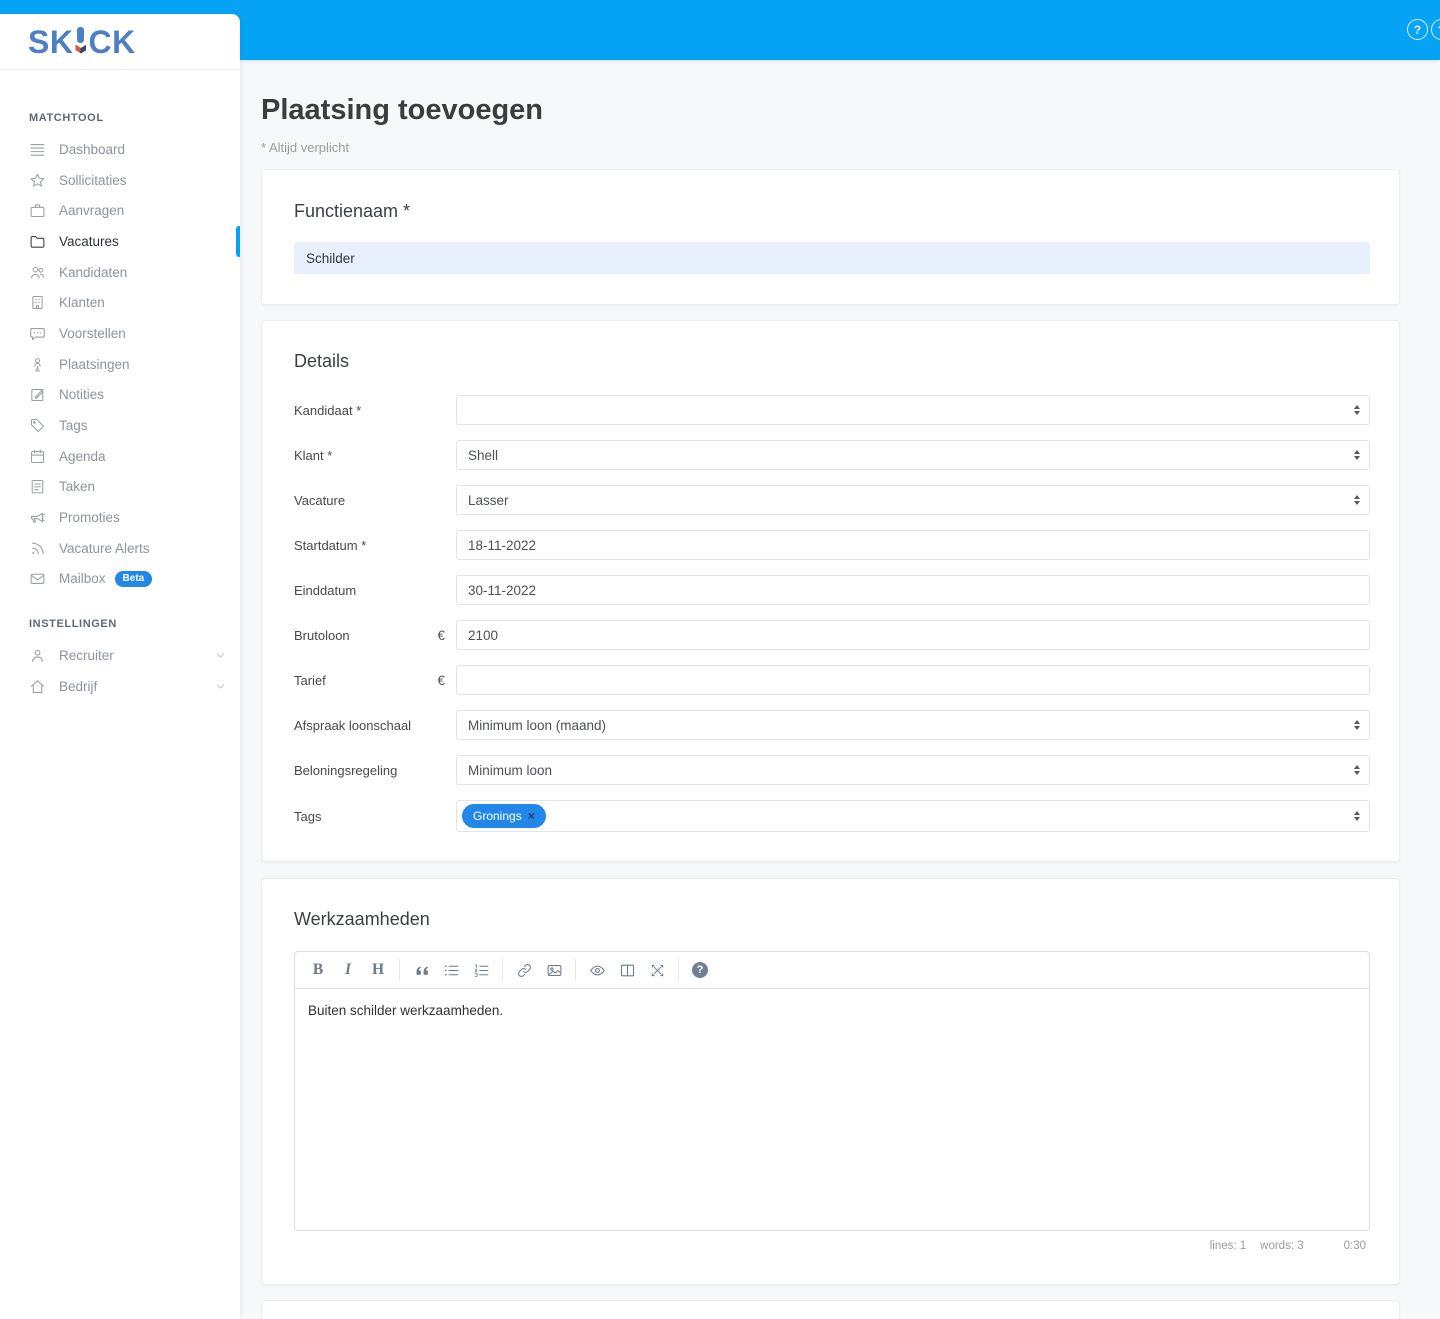  Describe the element at coordinates (94, 364) in the screenshot. I see `sidebar-item-label: Plaatsingen` at that location.